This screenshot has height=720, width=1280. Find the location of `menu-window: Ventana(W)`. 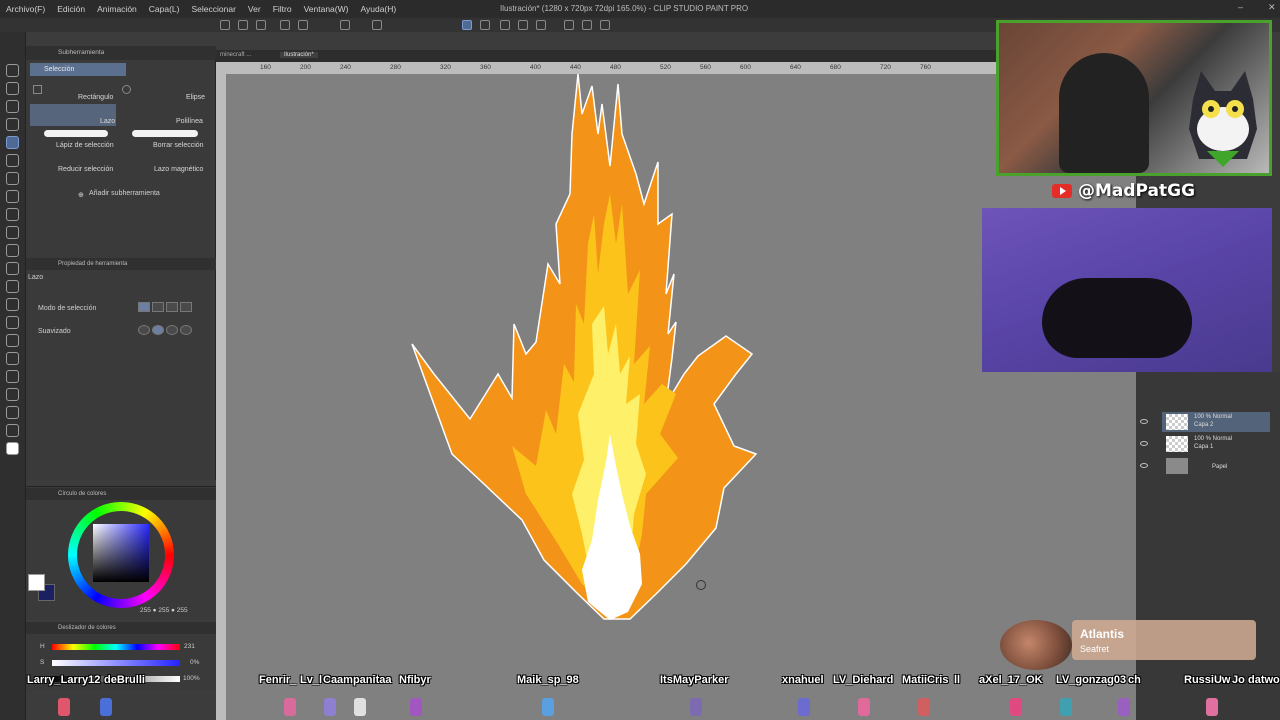

menu-window: Ventana(W) is located at coordinates (326, 9).